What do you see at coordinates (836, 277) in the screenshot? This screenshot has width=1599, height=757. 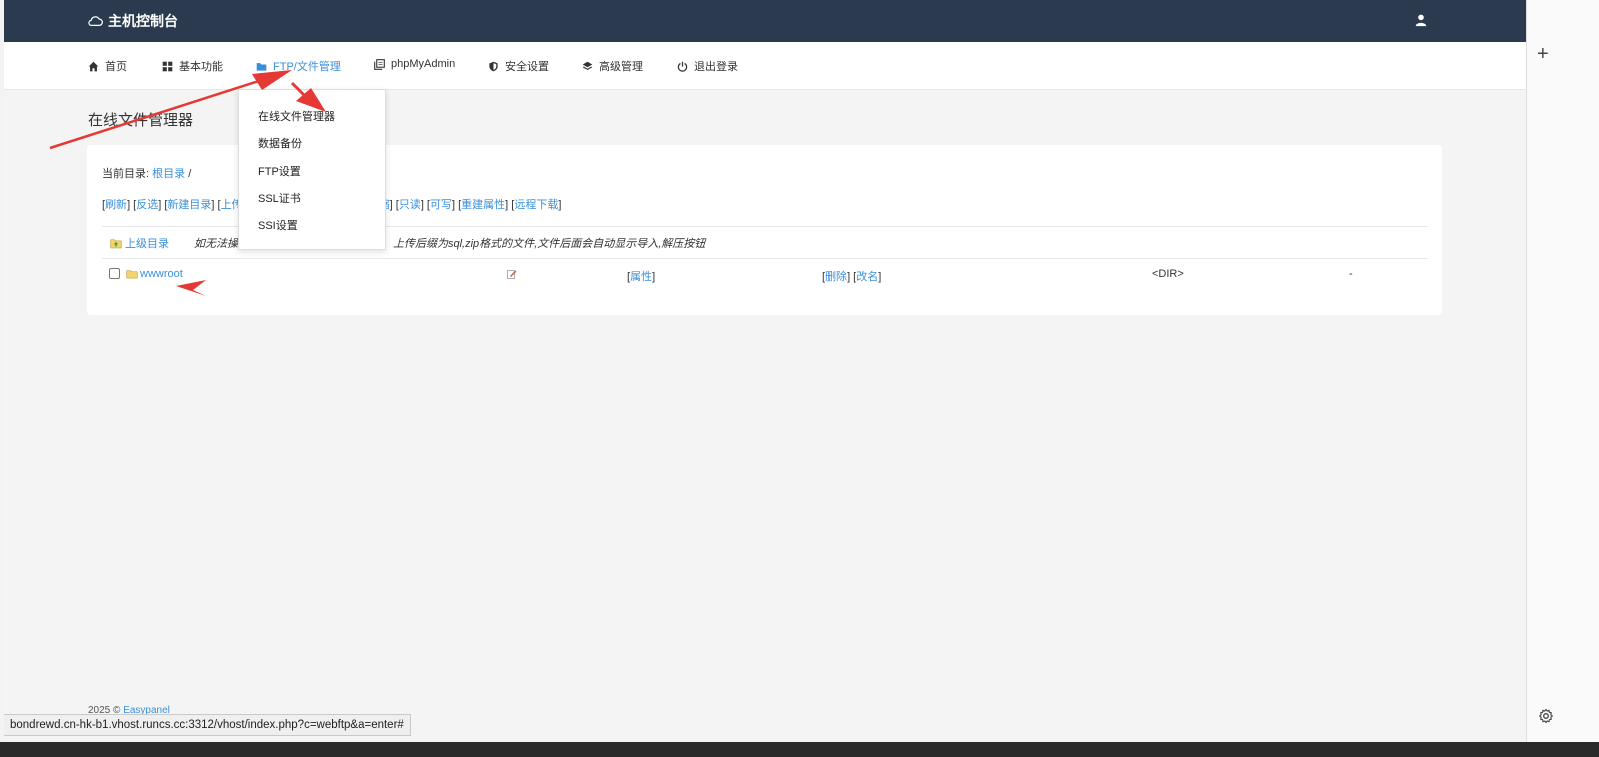 I see `delete-link: 删除` at bounding box center [836, 277].